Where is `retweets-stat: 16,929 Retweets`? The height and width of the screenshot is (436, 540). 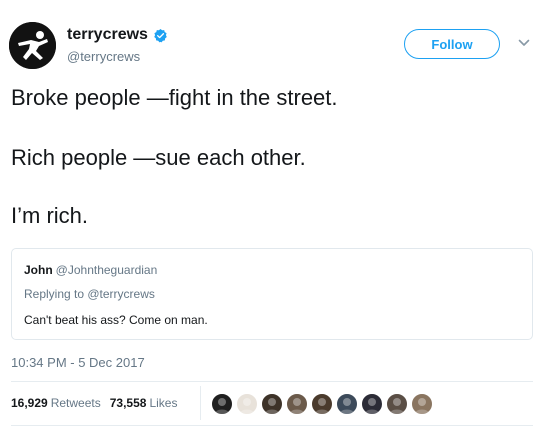
retweets-stat: 16,929 Retweets is located at coordinates (56, 403).